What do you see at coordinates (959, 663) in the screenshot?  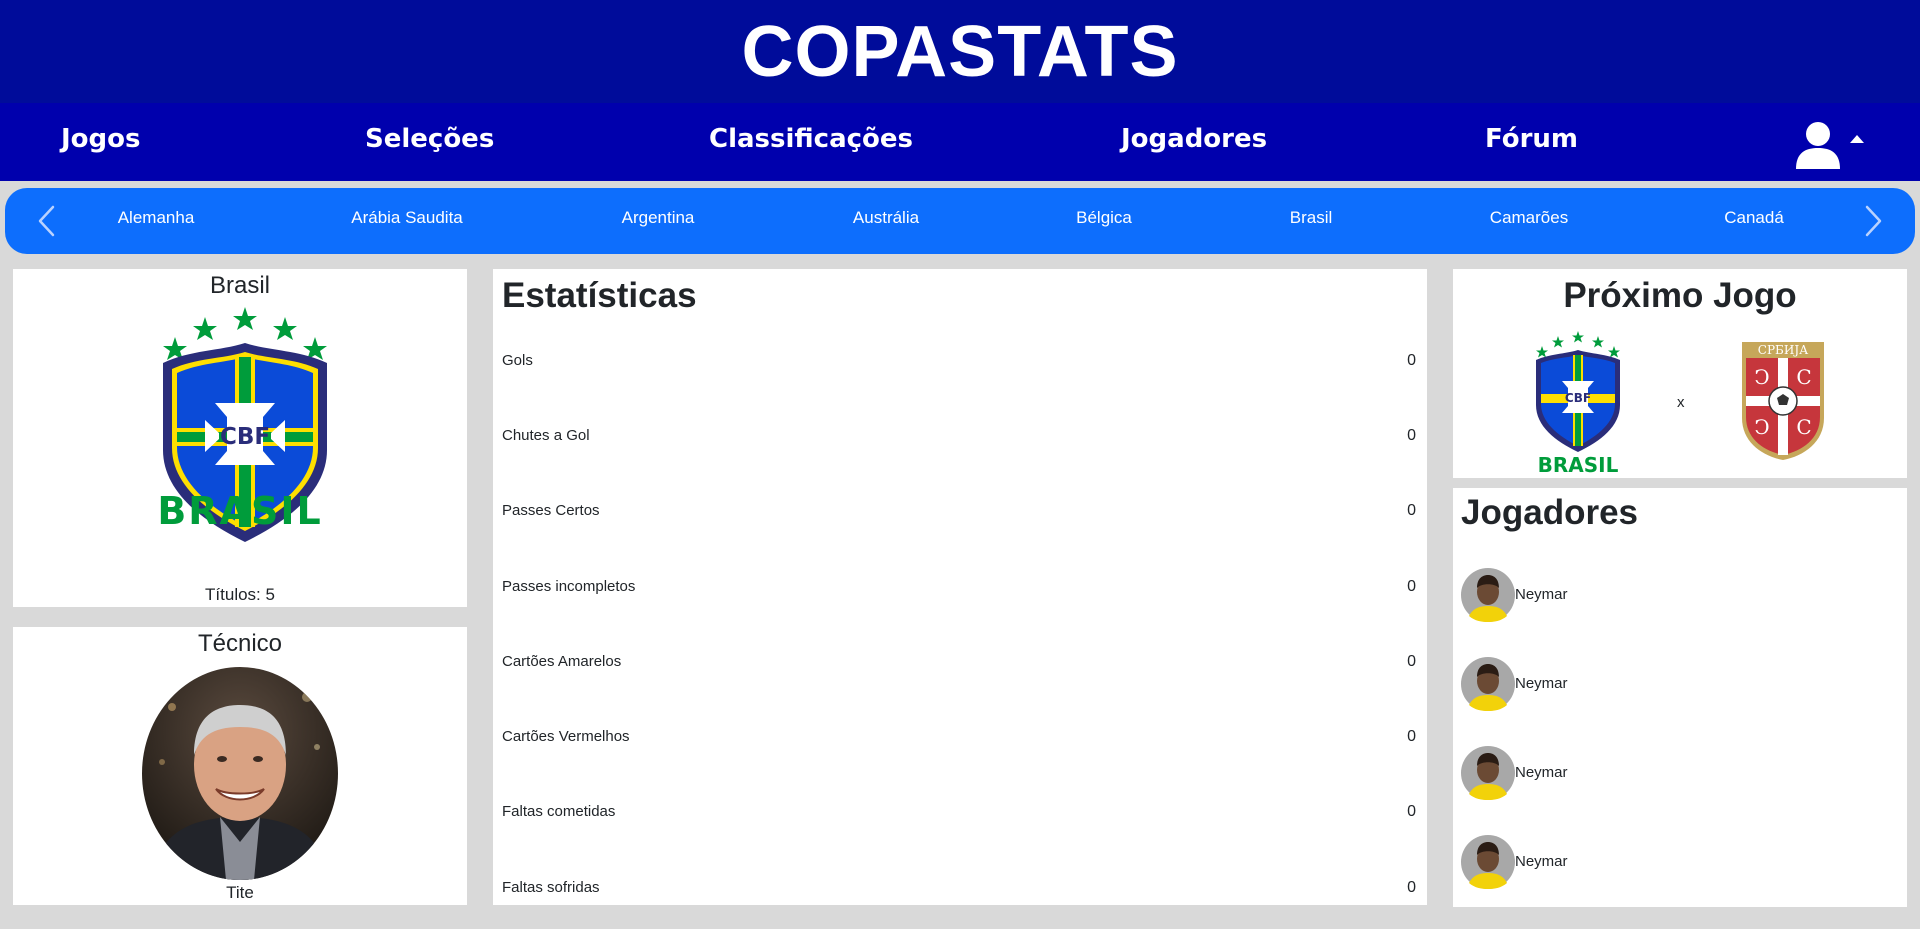 I see `stat-row: Cartões Amarelos 0` at bounding box center [959, 663].